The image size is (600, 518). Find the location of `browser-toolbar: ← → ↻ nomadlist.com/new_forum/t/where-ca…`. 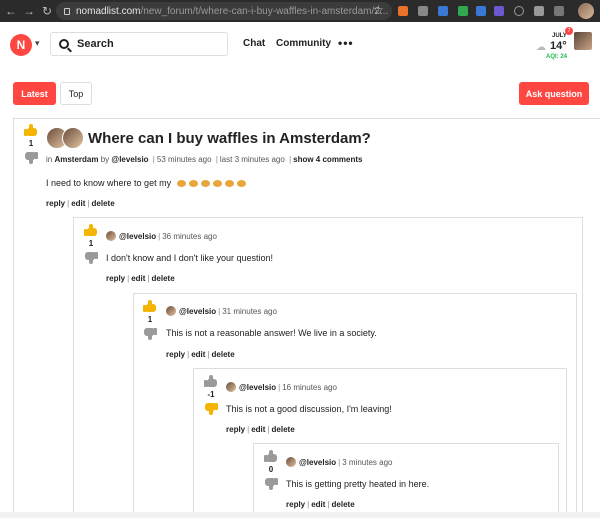

browser-toolbar: ← → ↻ nomadlist.com/new_forum/t/where-ca… is located at coordinates (300, 11).